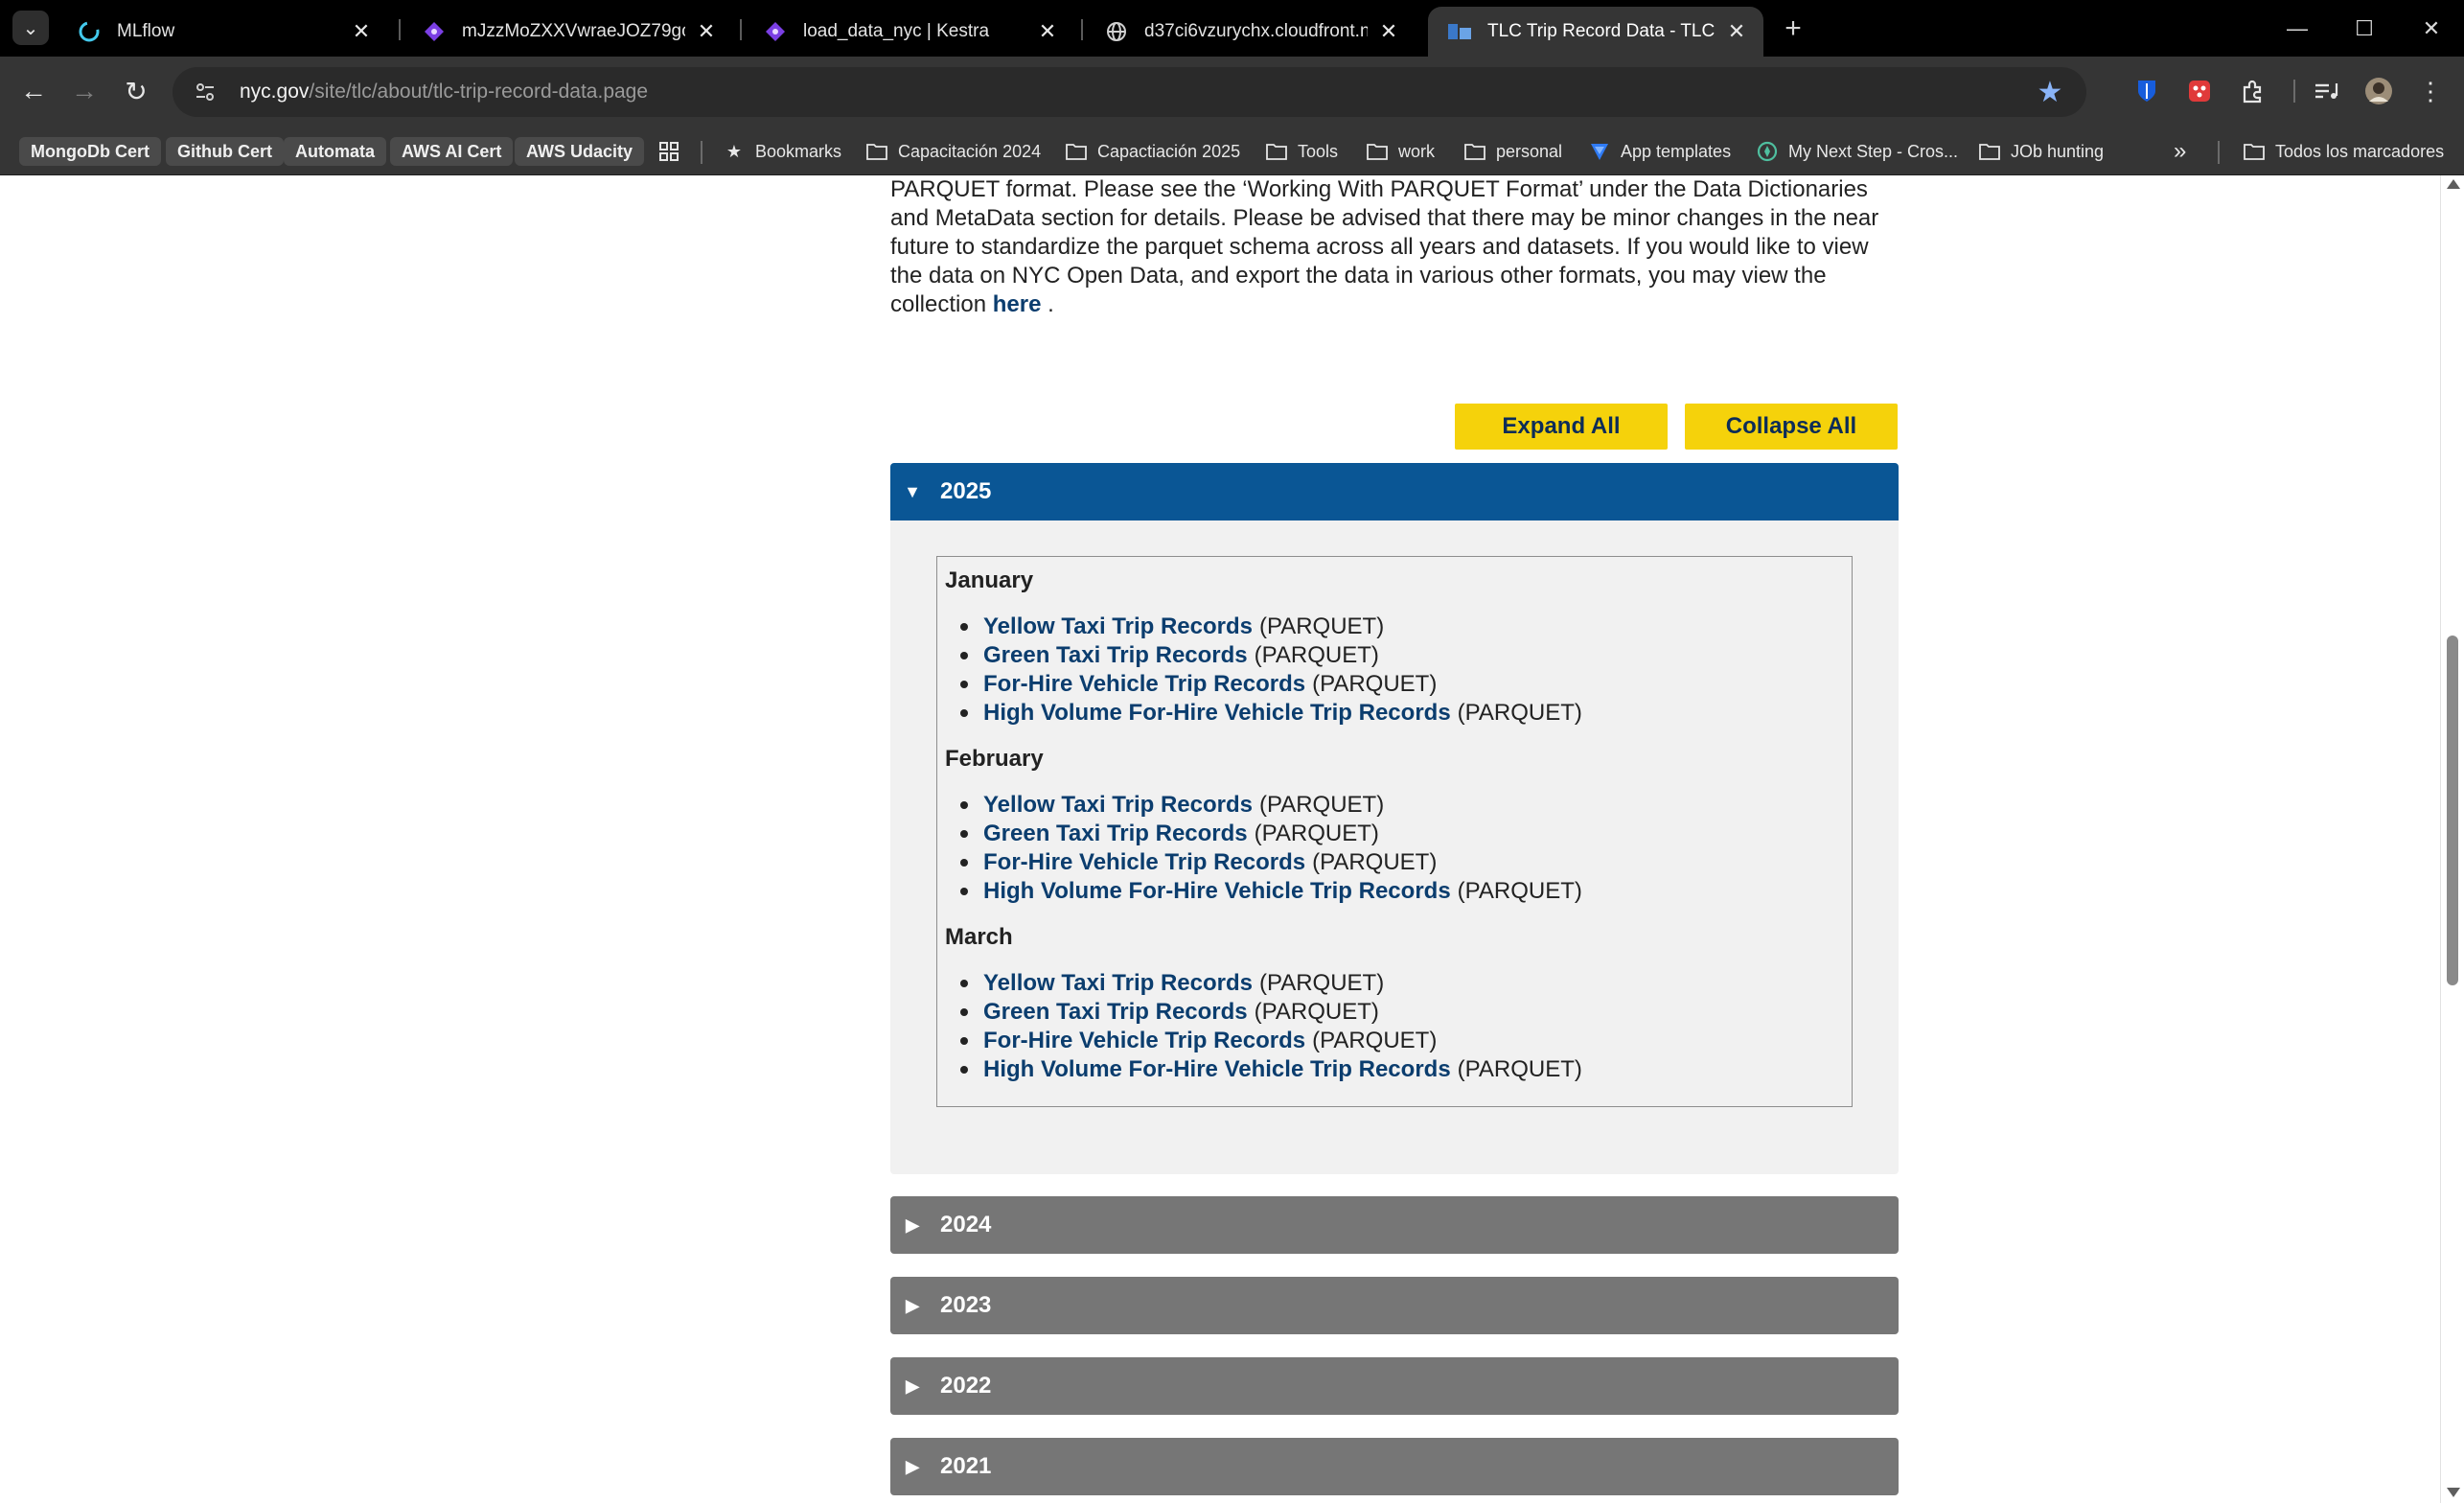  Describe the element at coordinates (1561, 427) in the screenshot. I see `expand-all-button: Expand All` at that location.